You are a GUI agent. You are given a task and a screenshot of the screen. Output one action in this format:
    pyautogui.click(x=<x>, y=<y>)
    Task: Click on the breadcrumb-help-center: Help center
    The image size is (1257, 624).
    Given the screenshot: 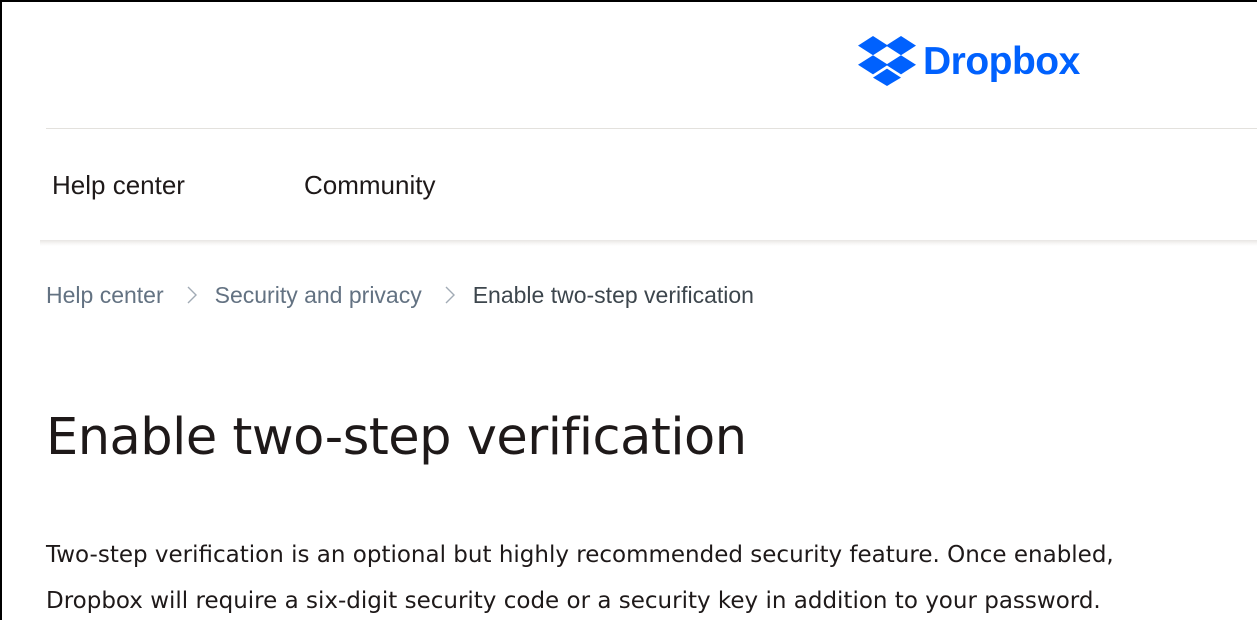 What is the action you would take?
    pyautogui.click(x=105, y=295)
    